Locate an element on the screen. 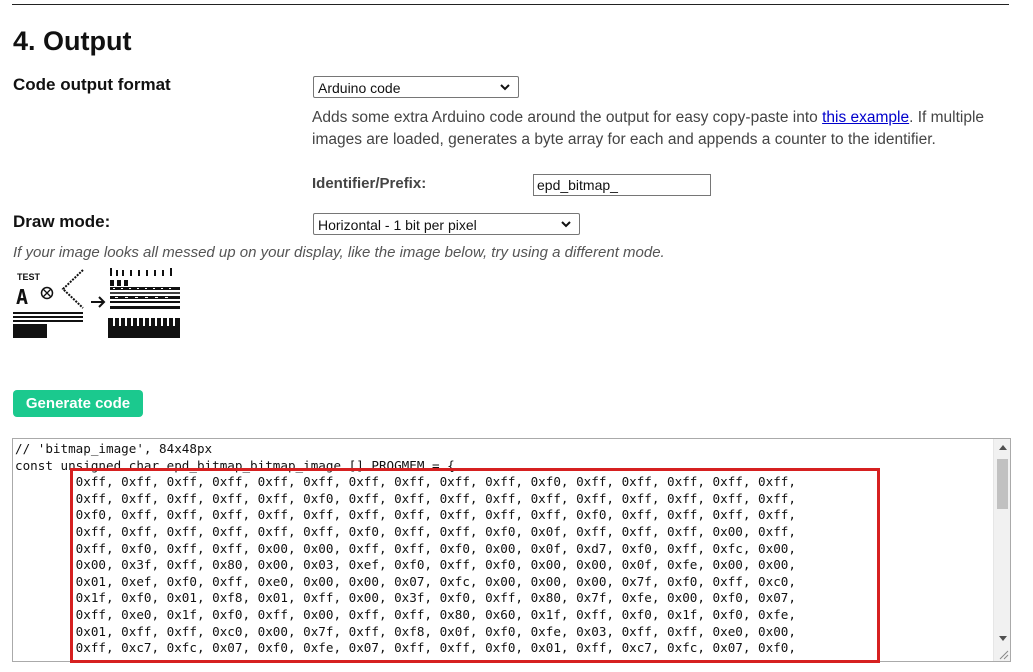 This screenshot has height=672, width=1033. section-title: 4. Output is located at coordinates (72, 41).